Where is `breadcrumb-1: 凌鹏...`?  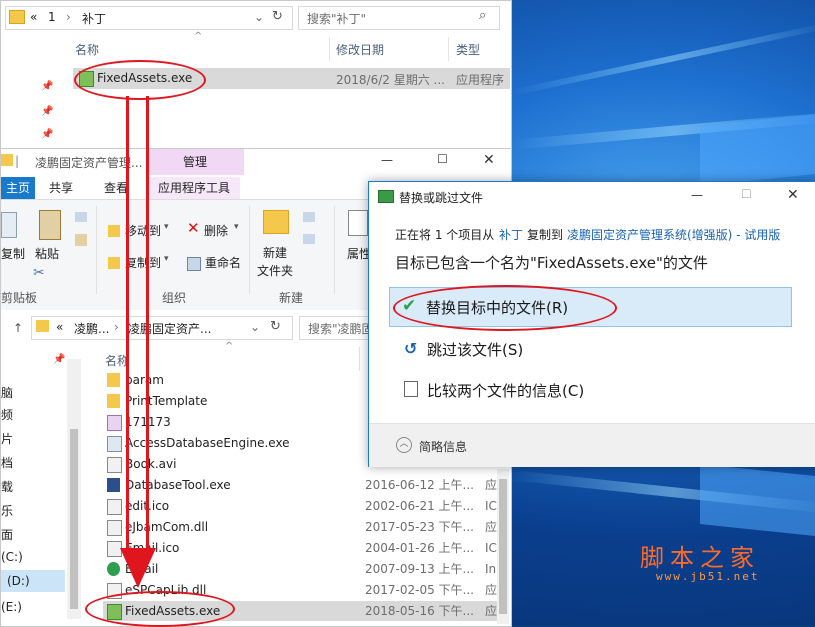 breadcrumb-1: 凌鹏... is located at coordinates (91, 328).